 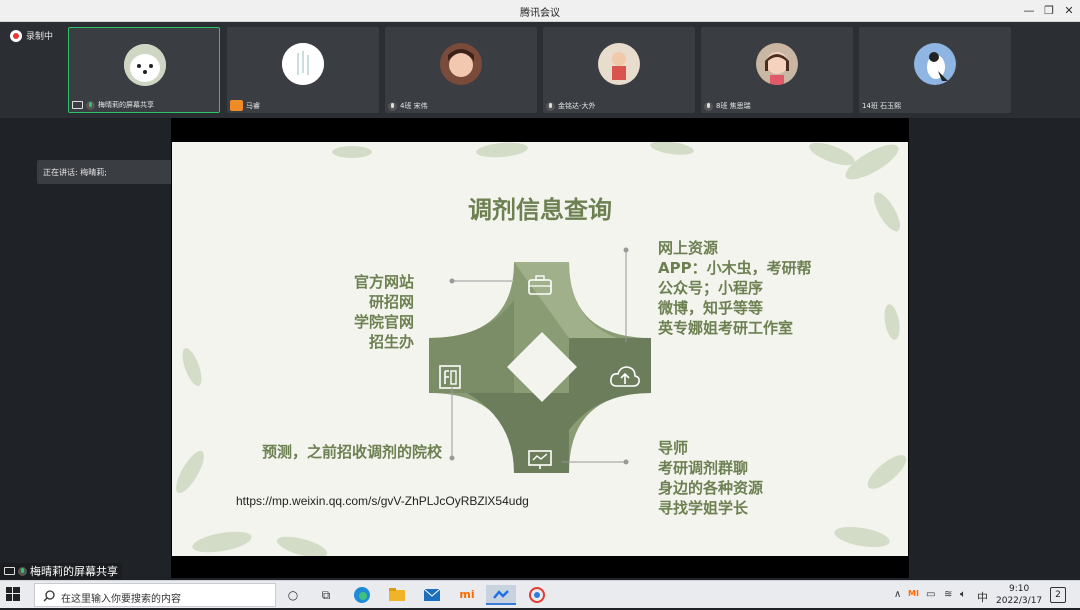 I want to click on child-avatar-icon, so click(x=619, y=64).